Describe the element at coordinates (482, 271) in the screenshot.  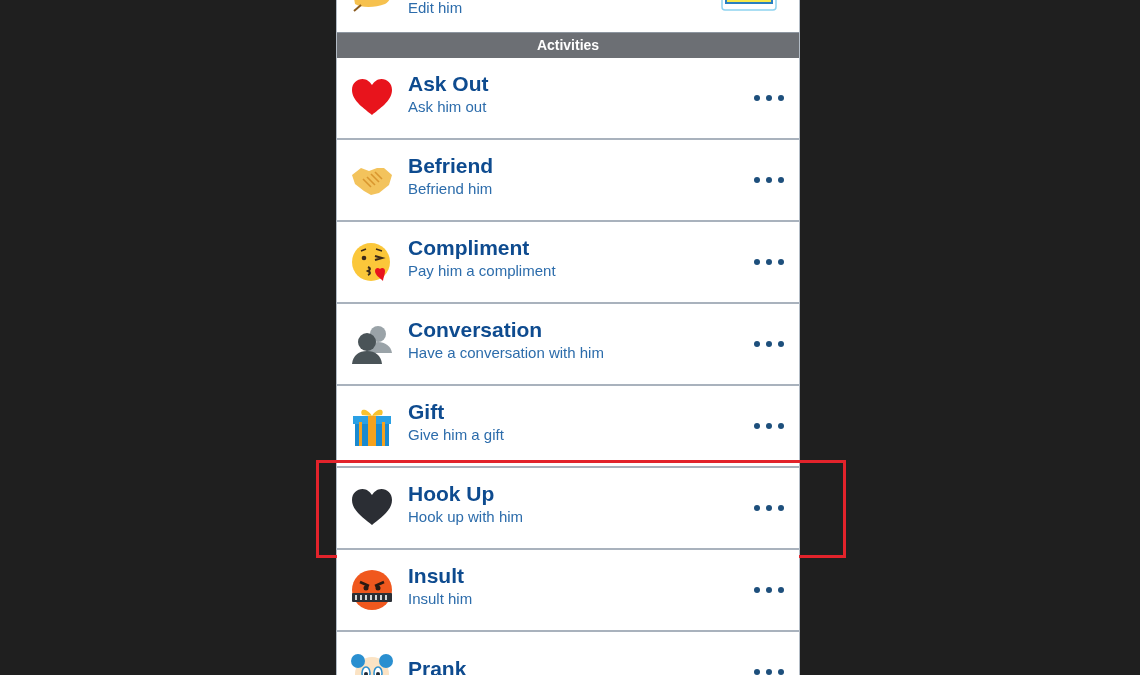
I see `activity-subtitle: Pay him a compliment` at that location.